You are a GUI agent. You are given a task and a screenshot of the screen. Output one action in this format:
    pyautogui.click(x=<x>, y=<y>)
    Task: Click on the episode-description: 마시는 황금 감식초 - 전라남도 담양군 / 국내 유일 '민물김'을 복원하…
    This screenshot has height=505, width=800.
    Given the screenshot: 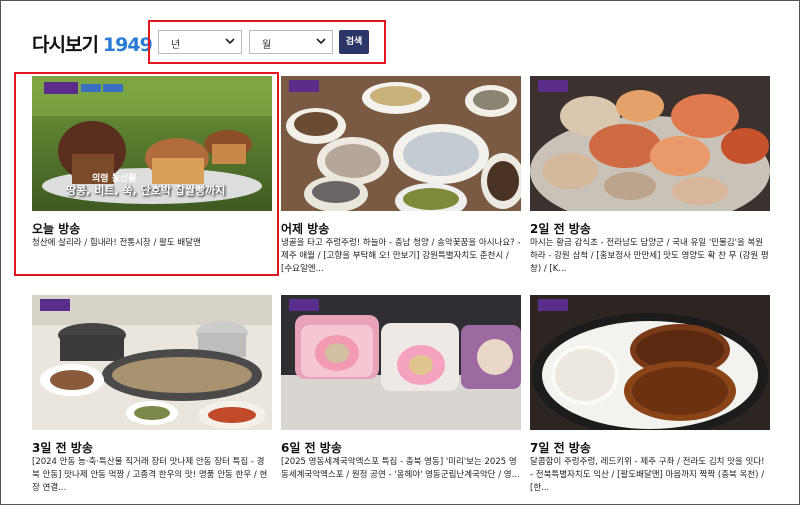 What is the action you would take?
    pyautogui.click(x=649, y=256)
    